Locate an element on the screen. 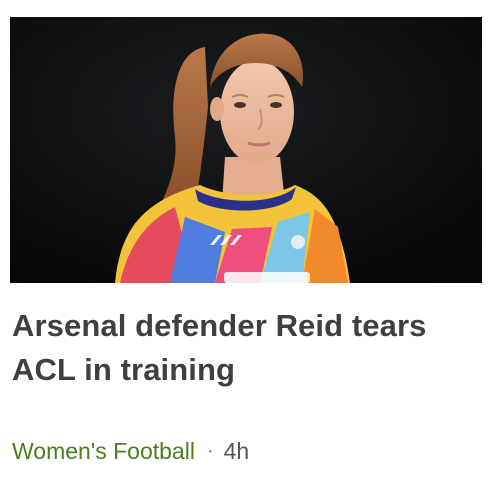 This screenshot has width=498, height=489. article-timestamp: 4h is located at coordinates (236, 451).